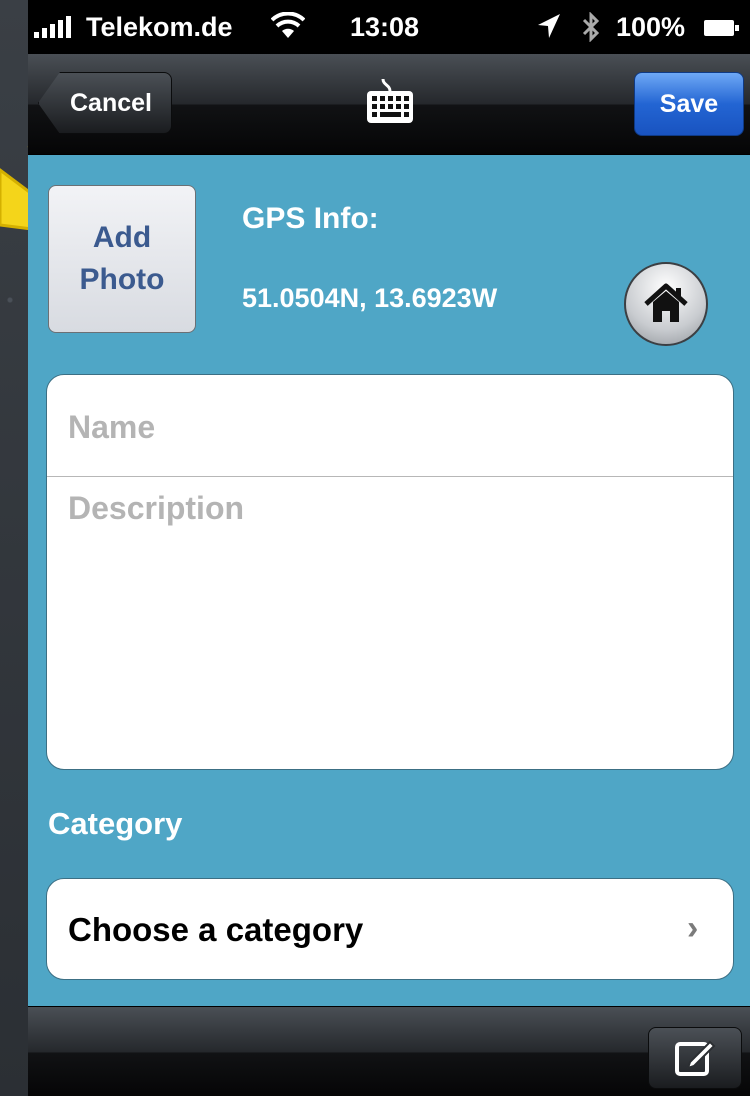 This screenshot has width=750, height=1096. I want to click on gps-info-label: GPS Info:, so click(310, 218).